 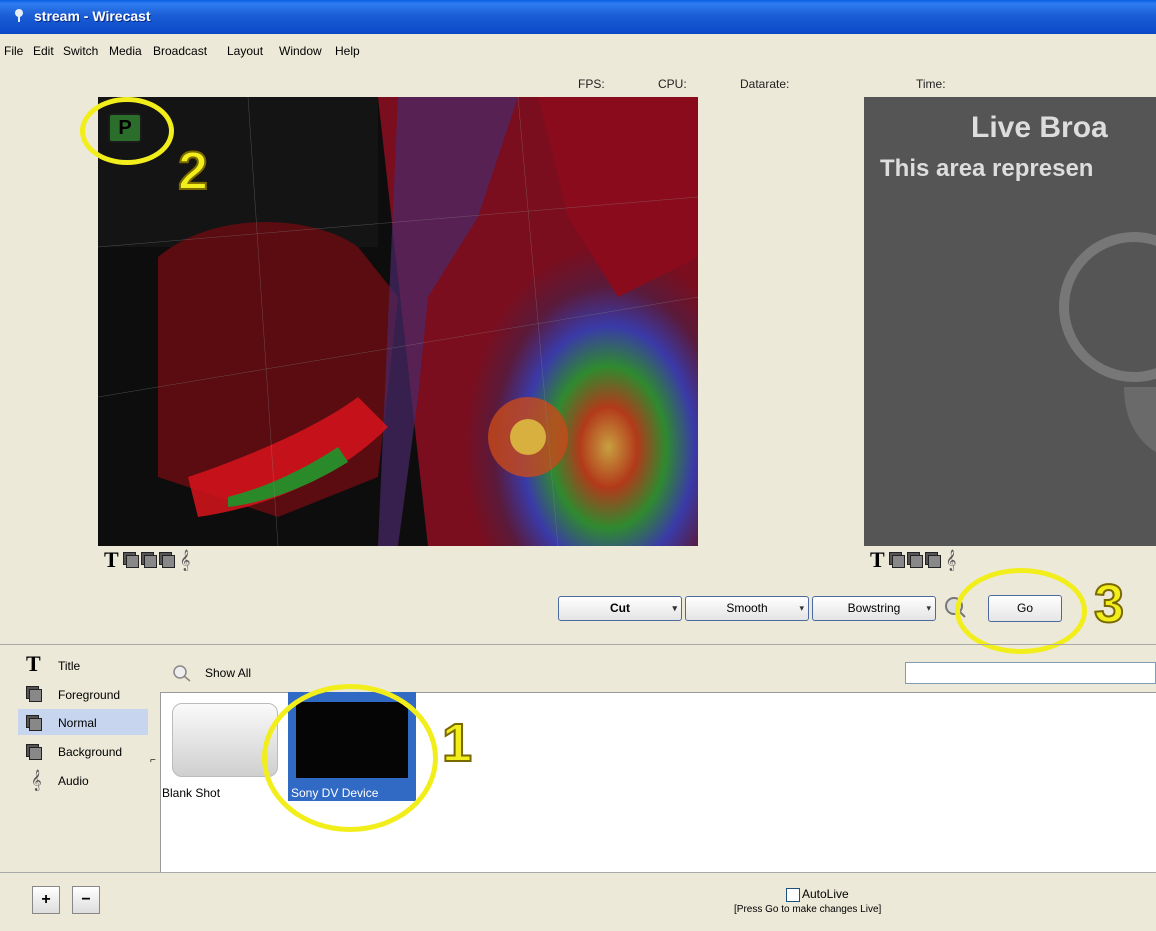 What do you see at coordinates (457, 743) in the screenshot?
I see `annotation-number-1: 1` at bounding box center [457, 743].